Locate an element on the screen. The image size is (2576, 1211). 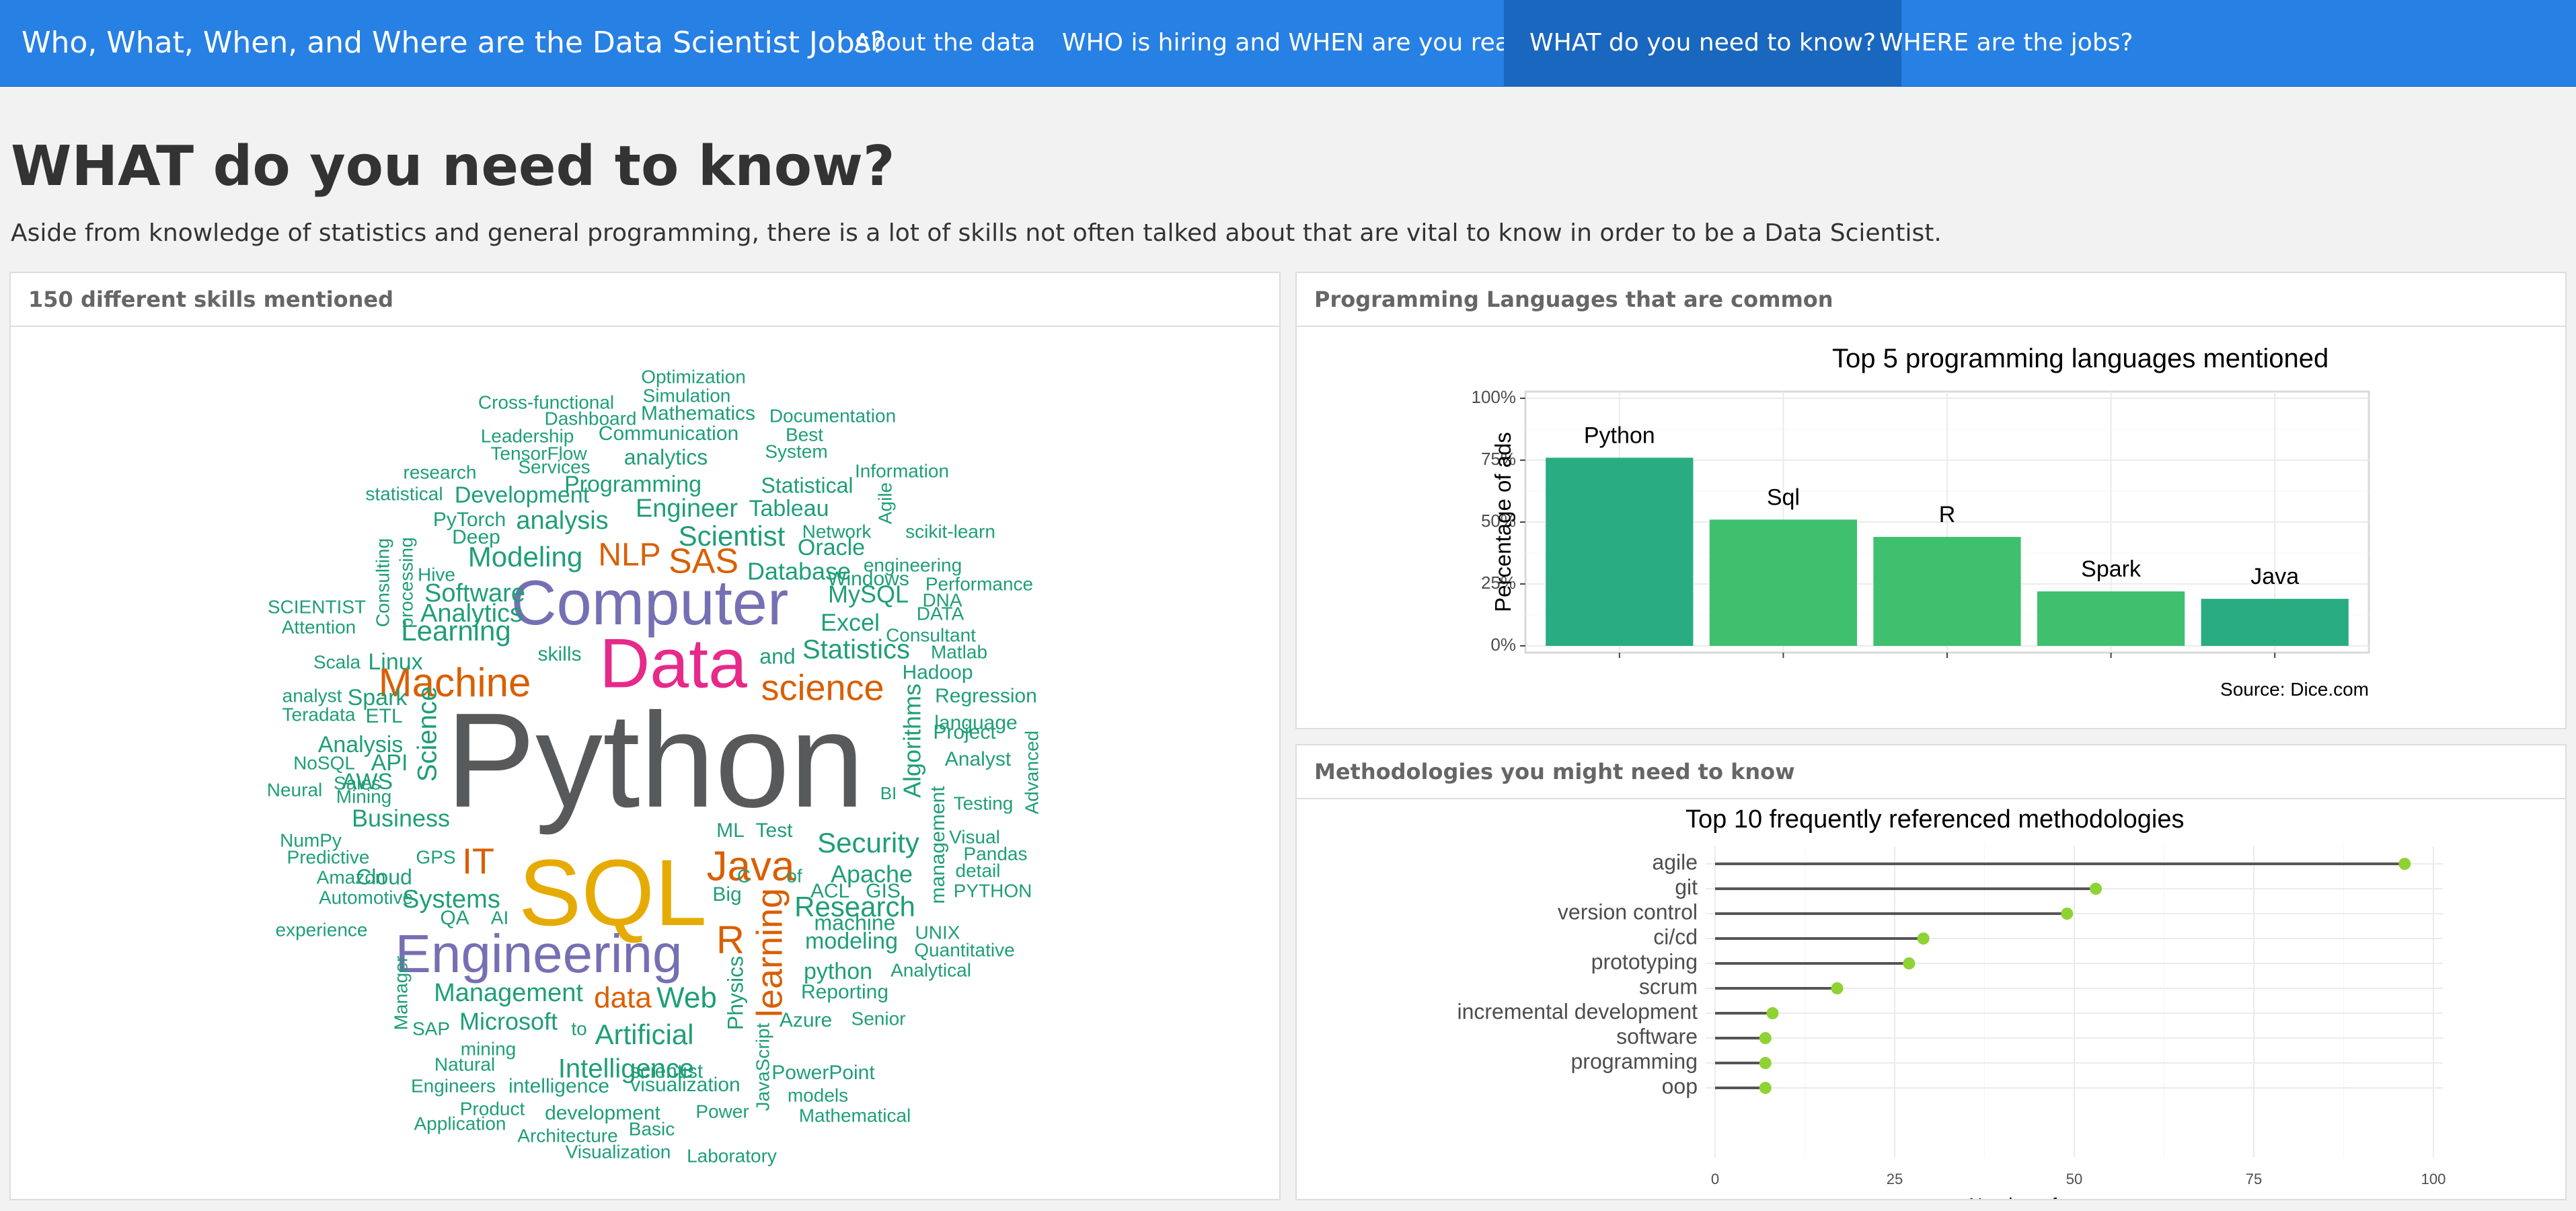
wordcloud-word: Hadoop is located at coordinates (937, 672).